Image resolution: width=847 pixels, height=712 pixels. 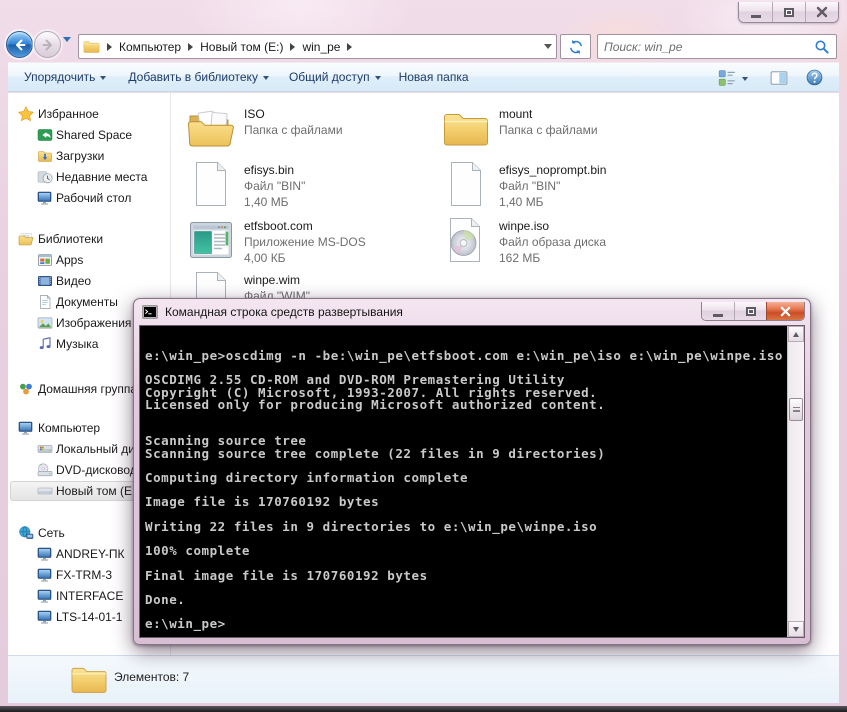 What do you see at coordinates (89, 198) in the screenshot?
I see `sidebar-item-desktop: Рабочий стол` at bounding box center [89, 198].